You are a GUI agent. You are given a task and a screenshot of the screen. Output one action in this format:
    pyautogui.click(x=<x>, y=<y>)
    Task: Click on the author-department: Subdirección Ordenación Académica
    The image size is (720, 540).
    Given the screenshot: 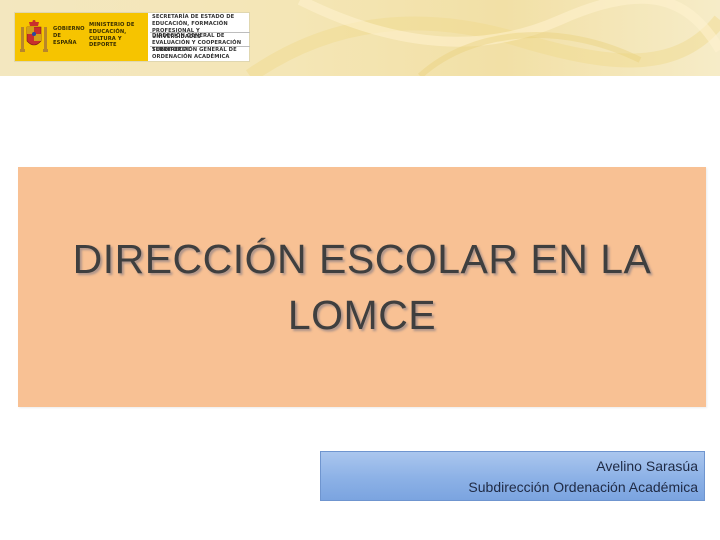 What is the action you would take?
    pyautogui.click(x=583, y=487)
    